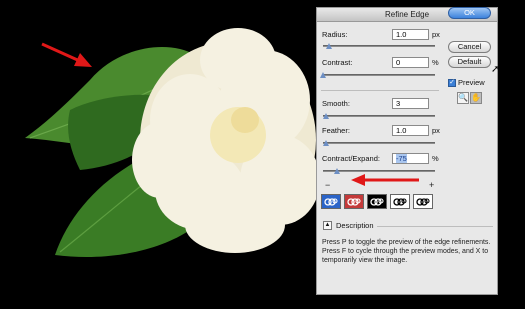  I want to click on hand-icon: ✋, so click(476, 98).